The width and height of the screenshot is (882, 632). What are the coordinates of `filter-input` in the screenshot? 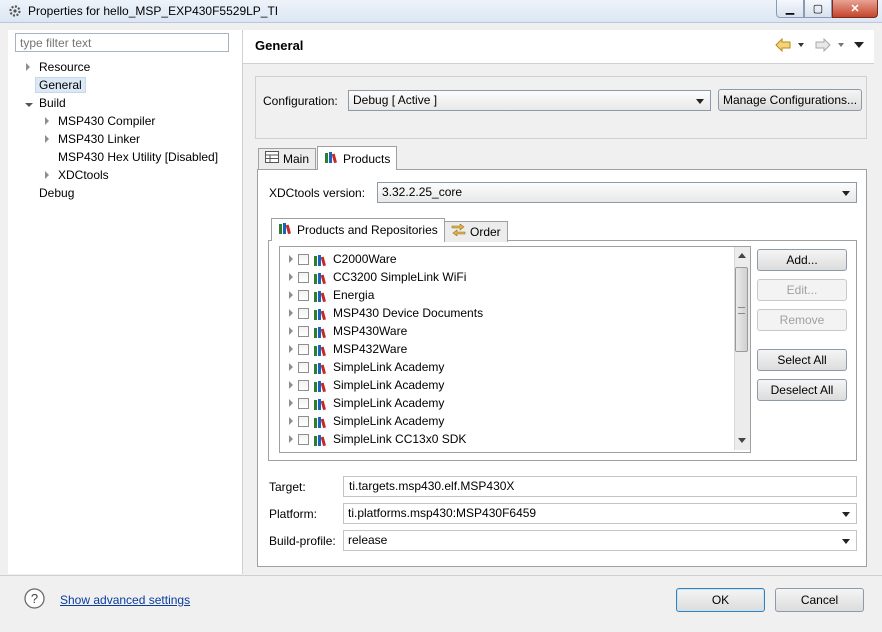 It's located at (122, 42).